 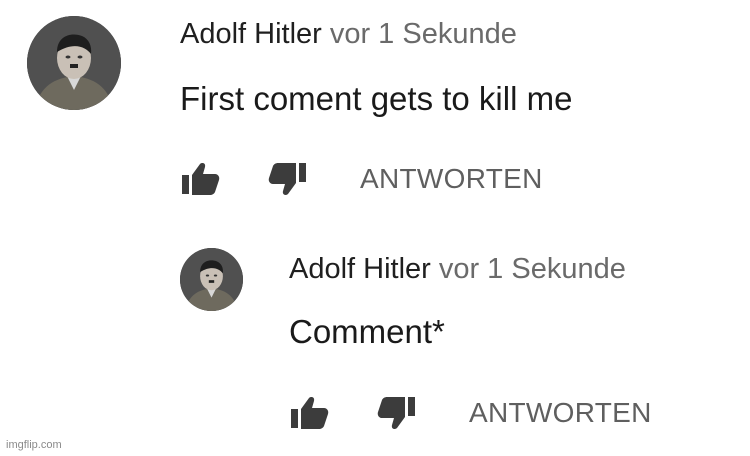 What do you see at coordinates (34, 445) in the screenshot?
I see `watermark: imgflip.com` at bounding box center [34, 445].